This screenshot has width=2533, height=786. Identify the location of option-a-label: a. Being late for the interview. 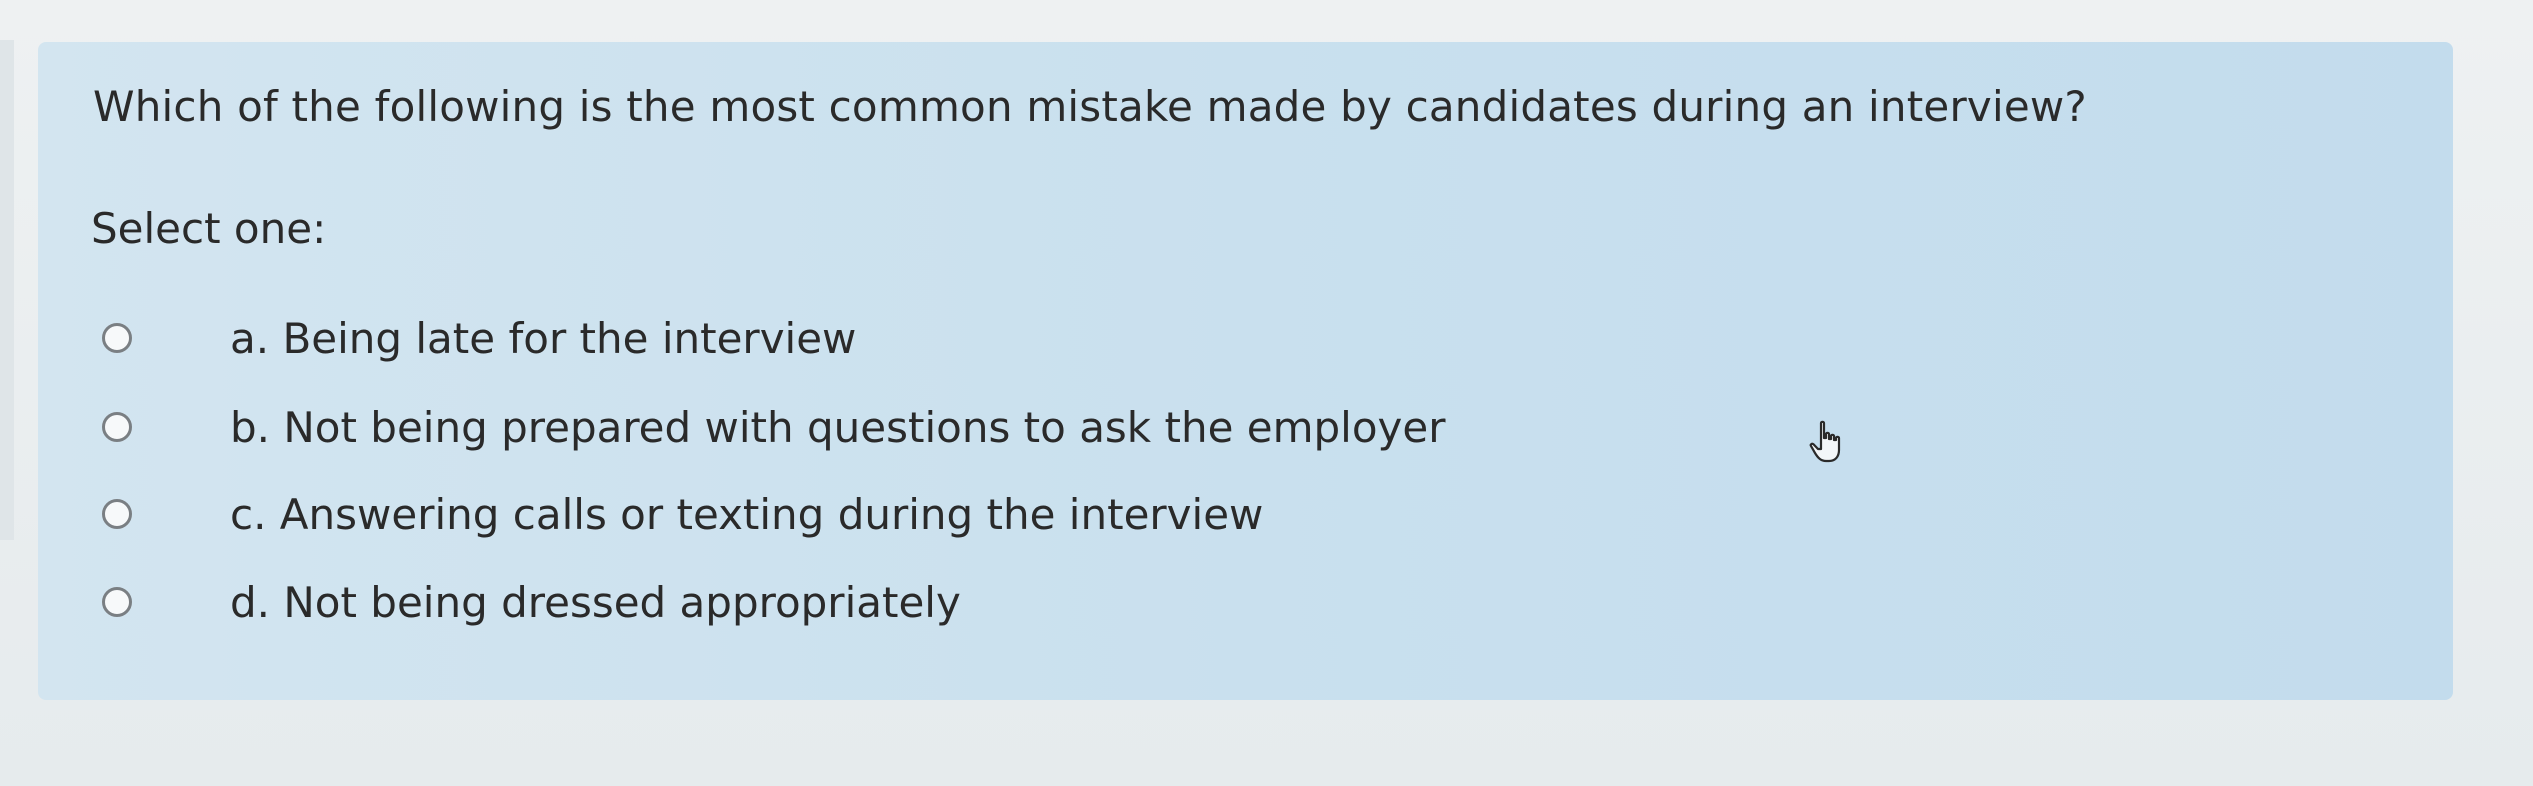
(543, 338).